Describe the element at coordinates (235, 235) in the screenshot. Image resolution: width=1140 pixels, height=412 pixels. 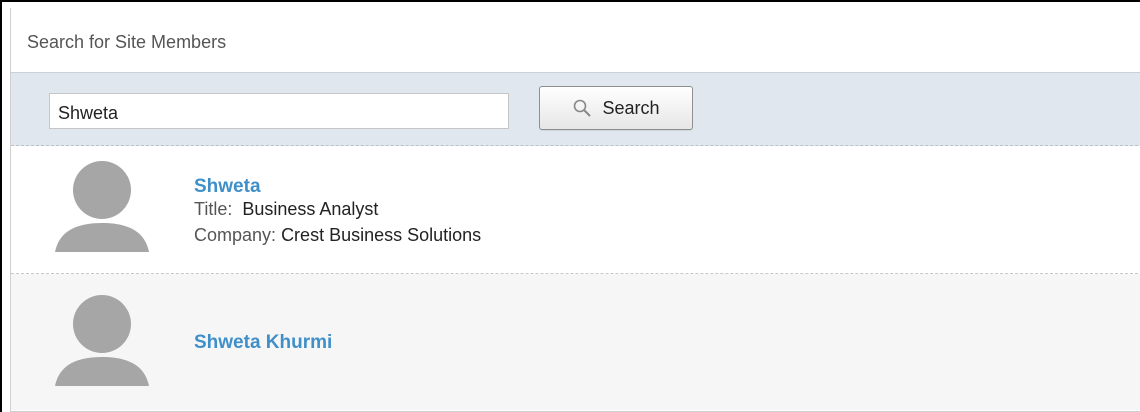
I see `company-label: Company:` at that location.